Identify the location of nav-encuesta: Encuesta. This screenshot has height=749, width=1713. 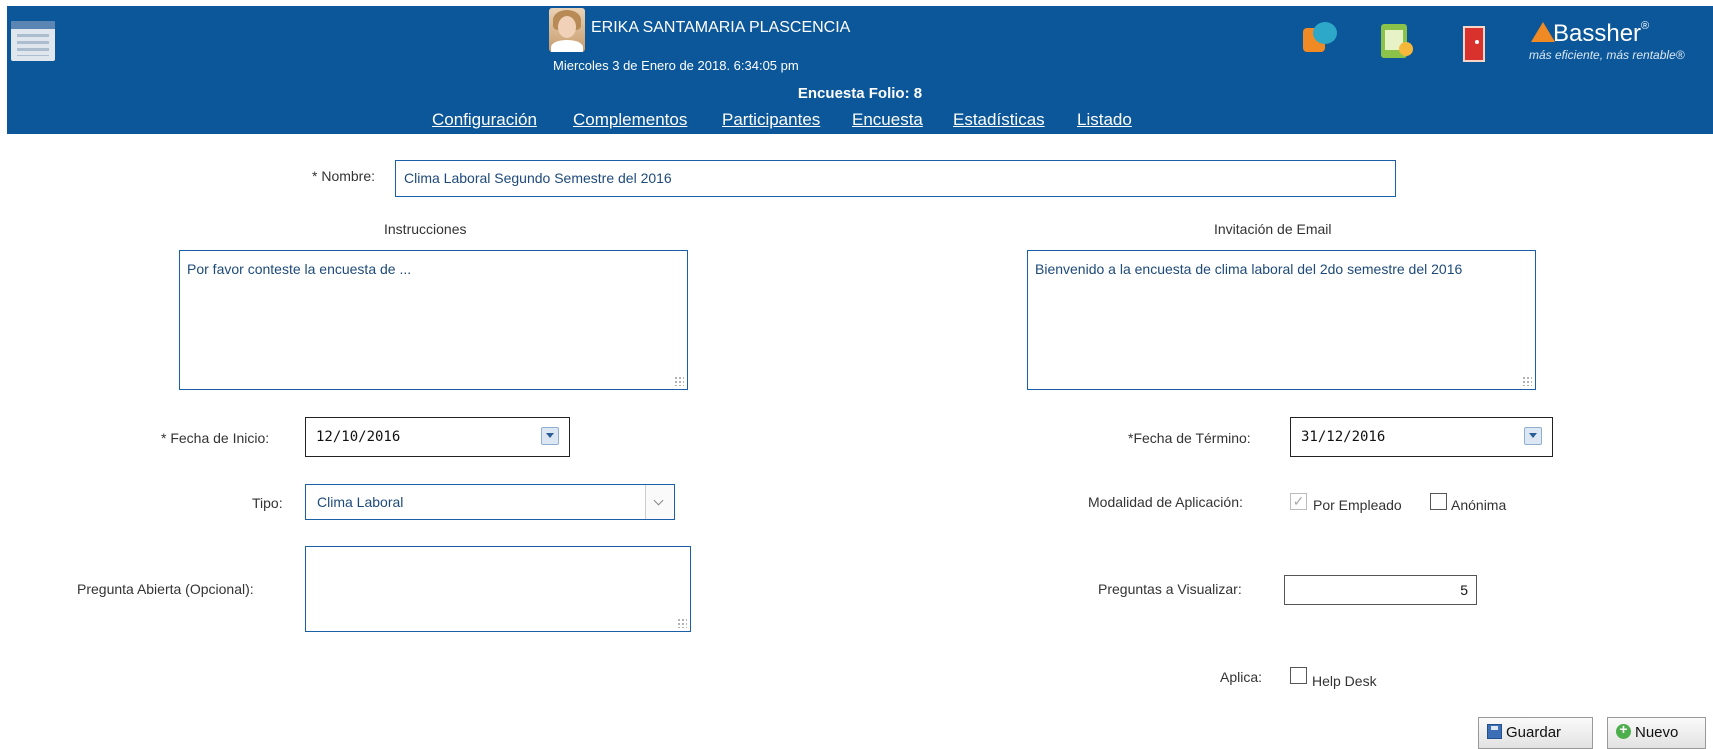
(887, 120).